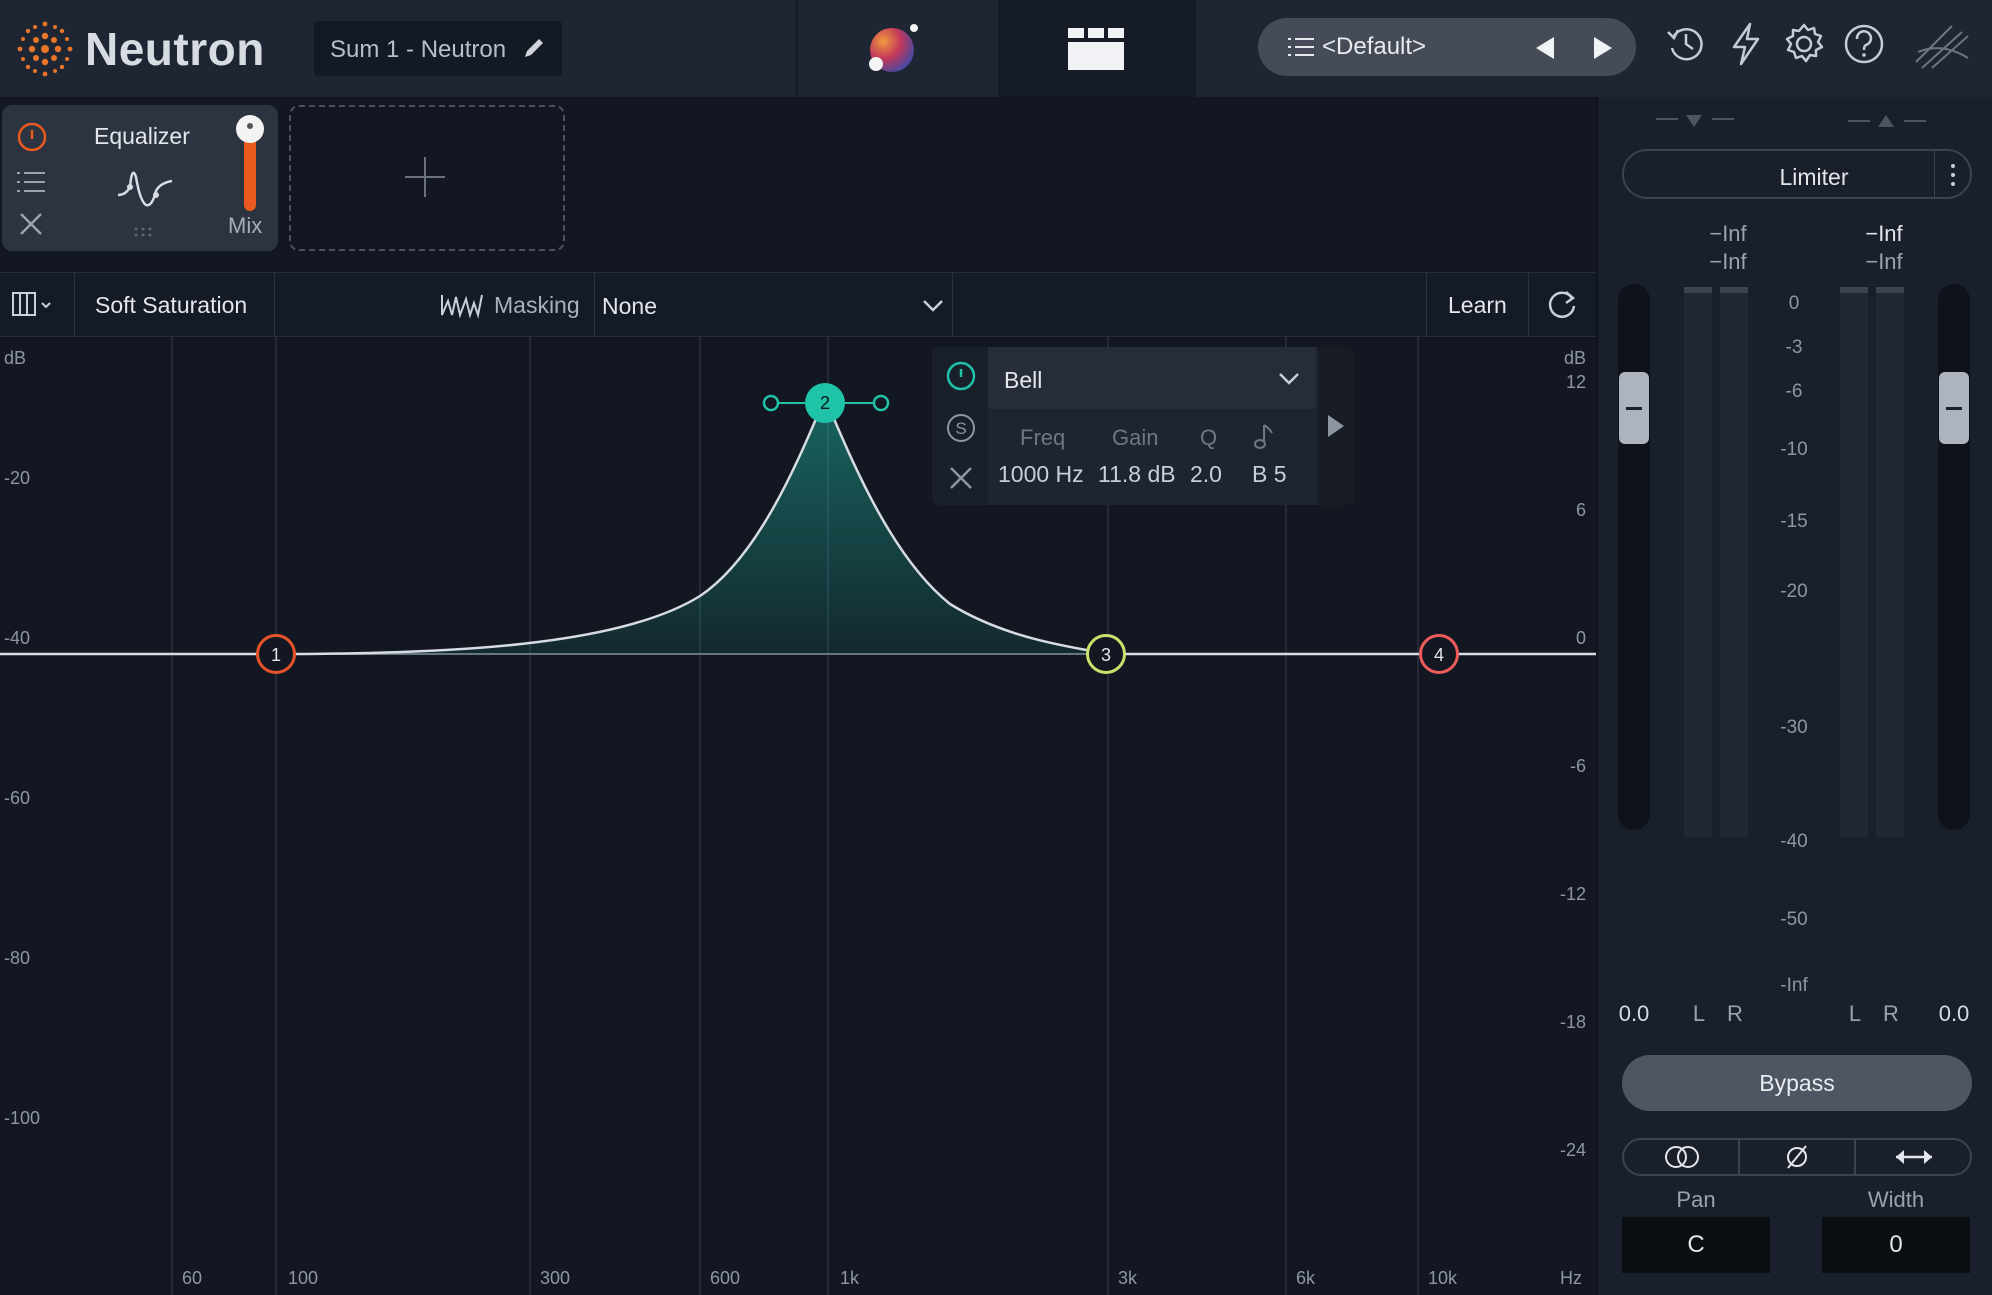  Describe the element at coordinates (438, 48) in the screenshot. I see `instance-name-field: Sum 1 - Neutron` at that location.